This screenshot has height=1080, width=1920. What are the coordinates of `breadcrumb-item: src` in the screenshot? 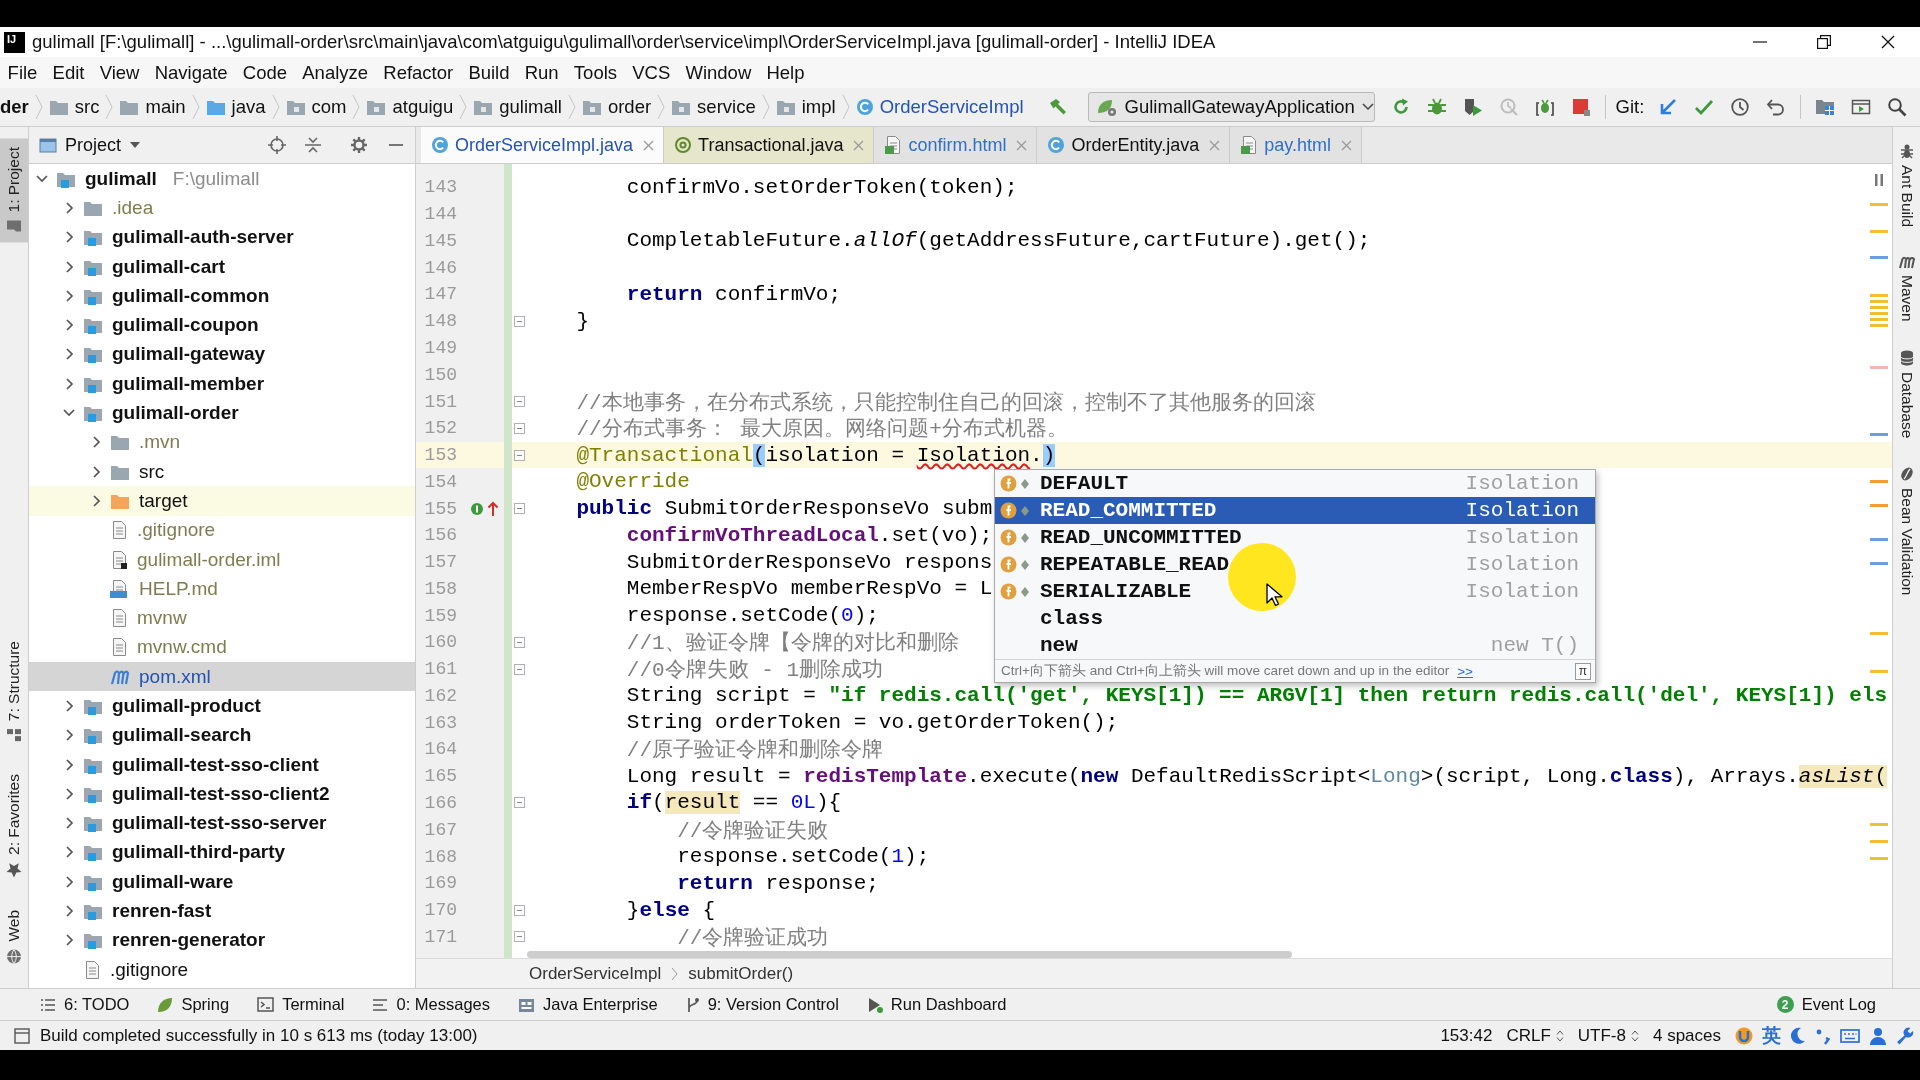 It's located at (74, 107).